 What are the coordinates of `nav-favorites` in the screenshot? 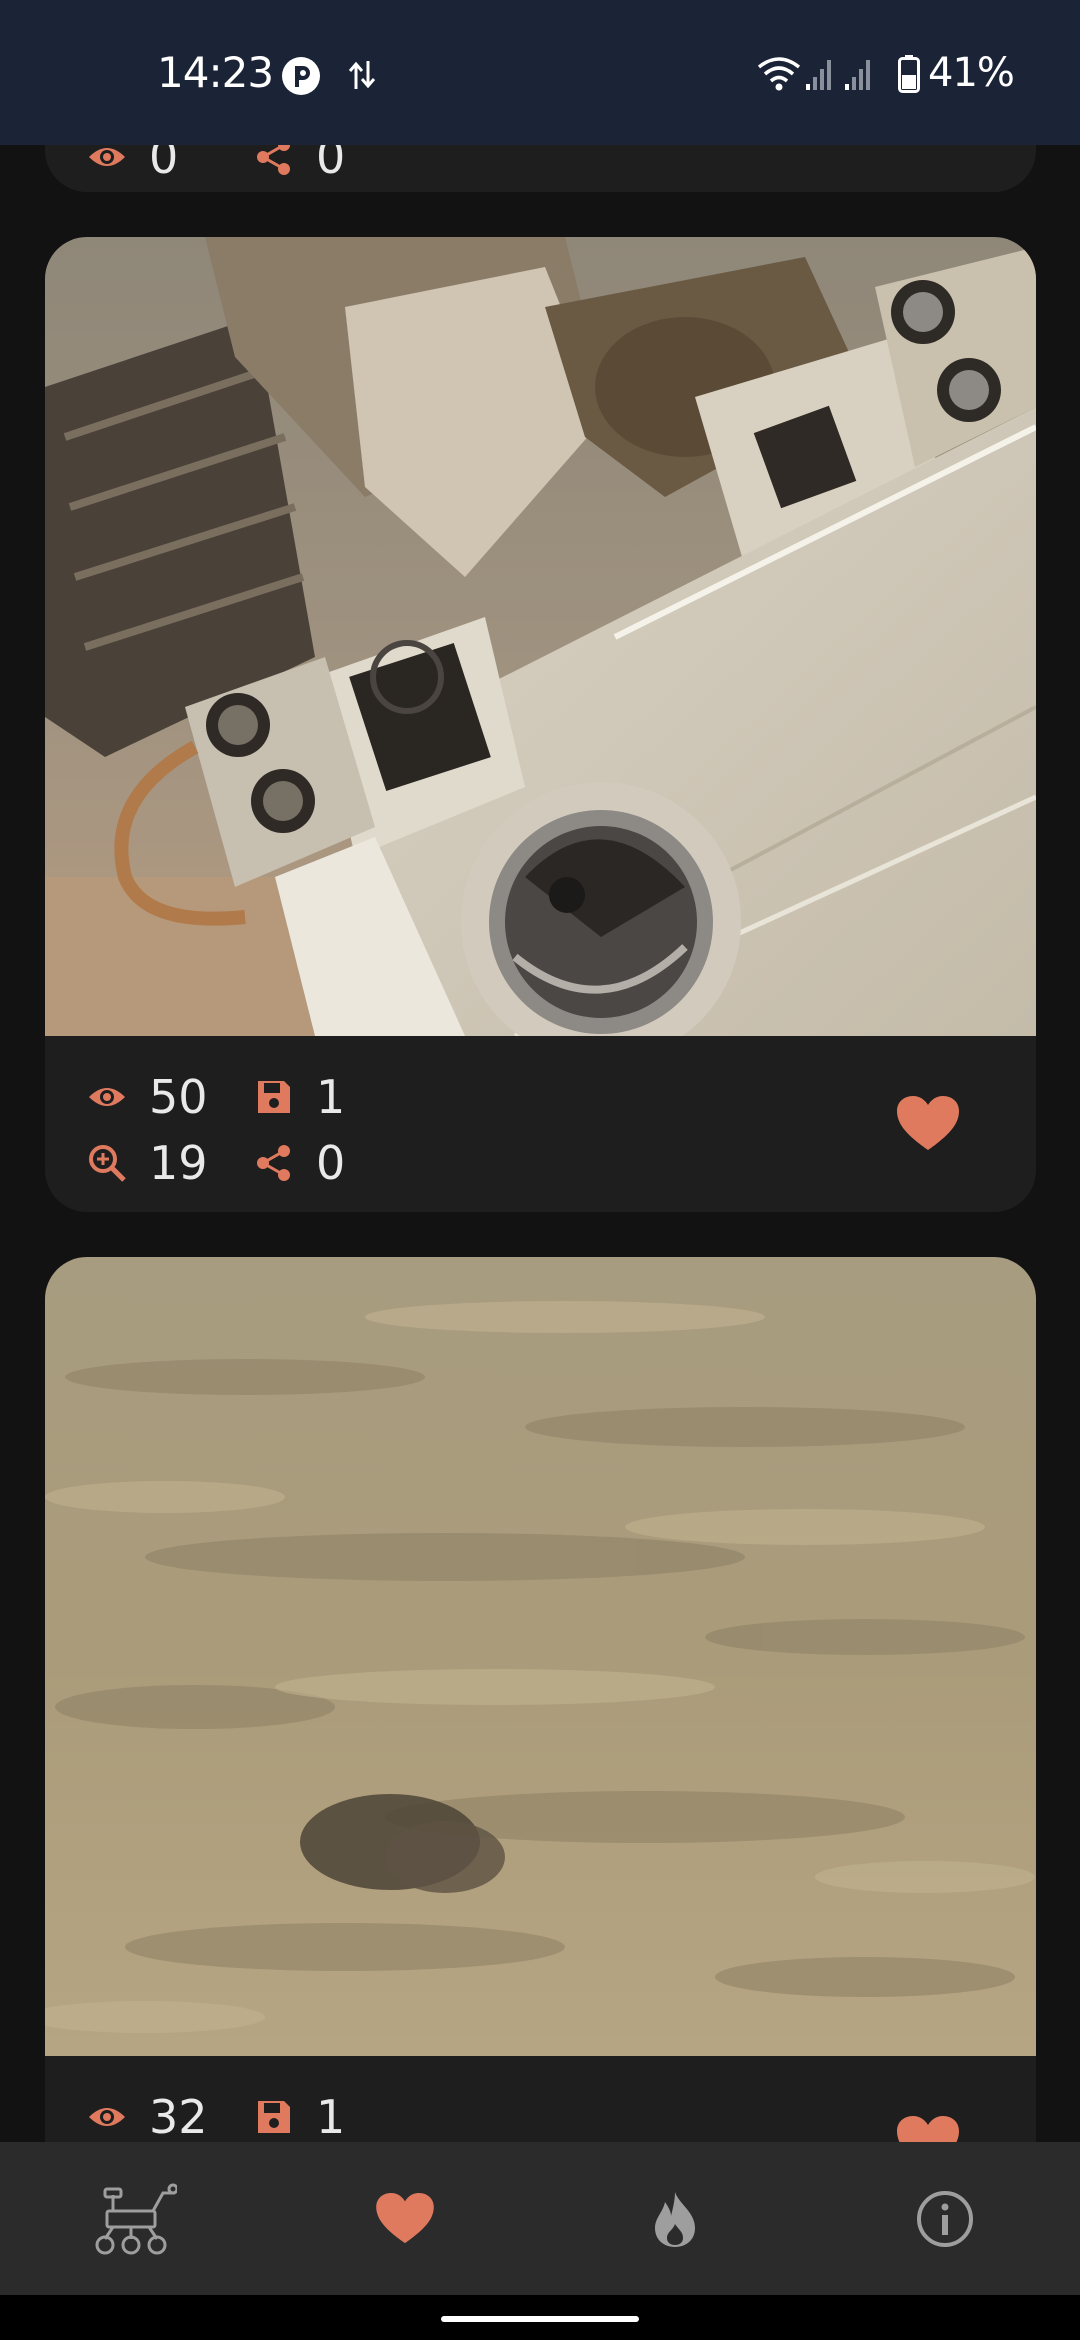 It's located at (405, 2218).